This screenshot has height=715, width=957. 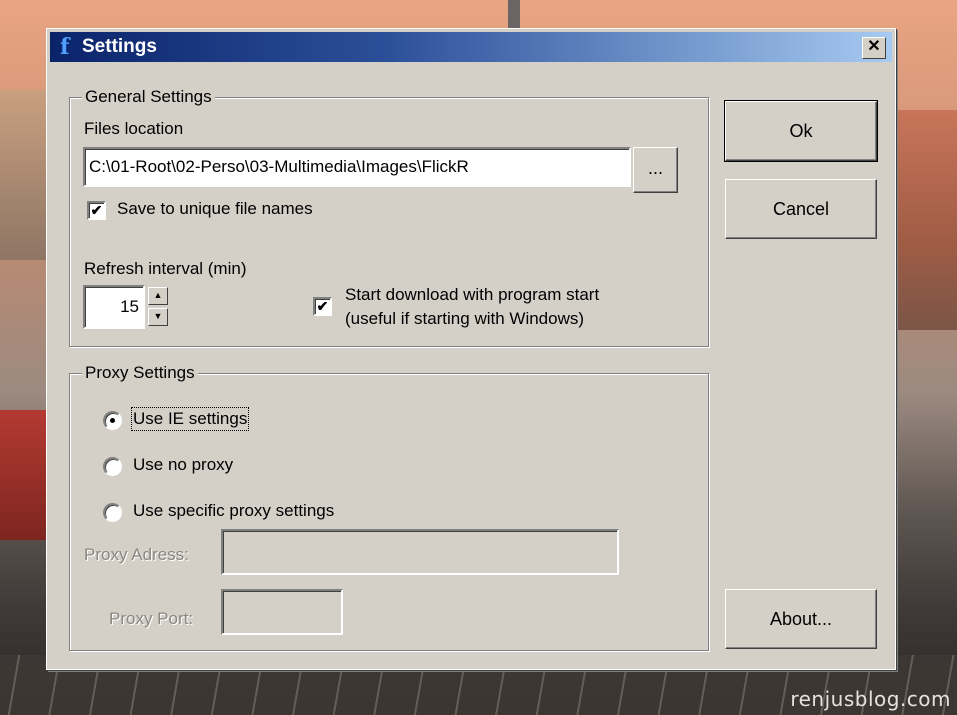 What do you see at coordinates (158, 317) in the screenshot?
I see `spin-down-button: ▼` at bounding box center [158, 317].